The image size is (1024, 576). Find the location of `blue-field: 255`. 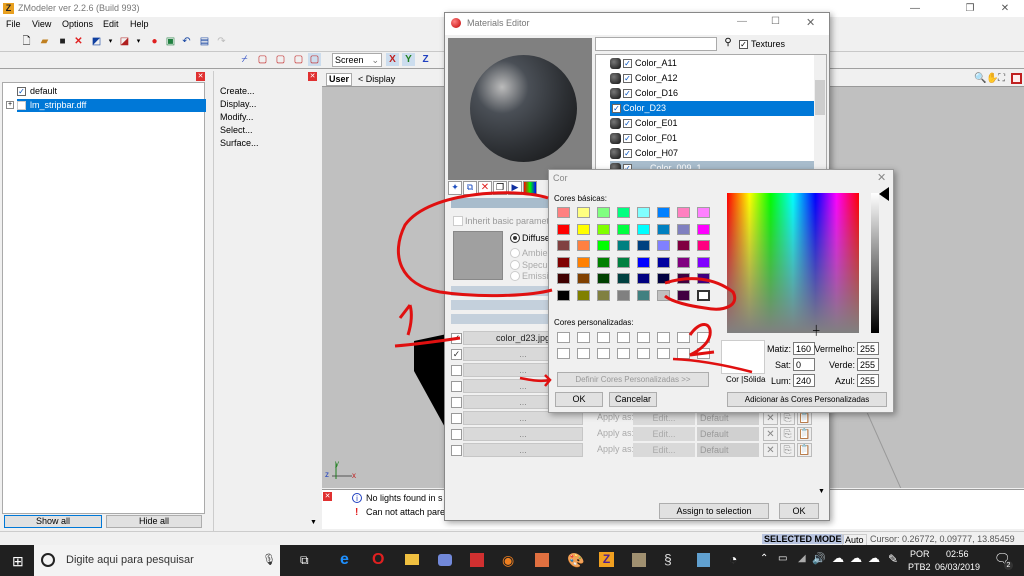

blue-field: 255 is located at coordinates (868, 380).